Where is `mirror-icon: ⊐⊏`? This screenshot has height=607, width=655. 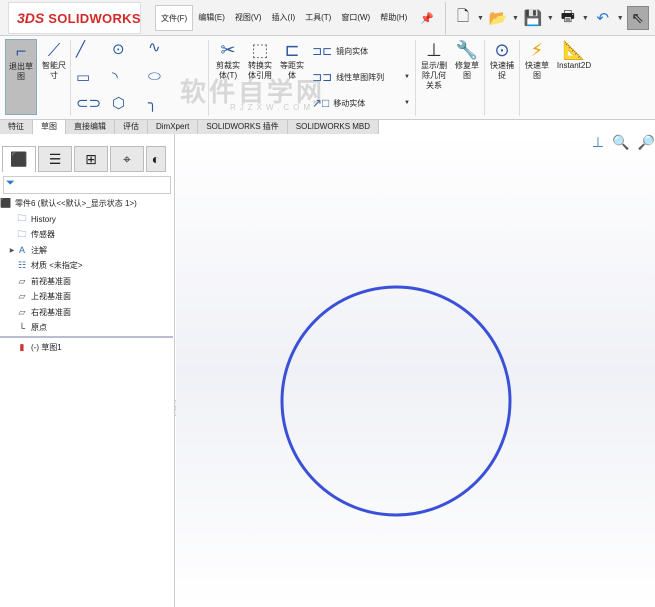
mirror-icon: ⊐⊏ is located at coordinates (322, 51).